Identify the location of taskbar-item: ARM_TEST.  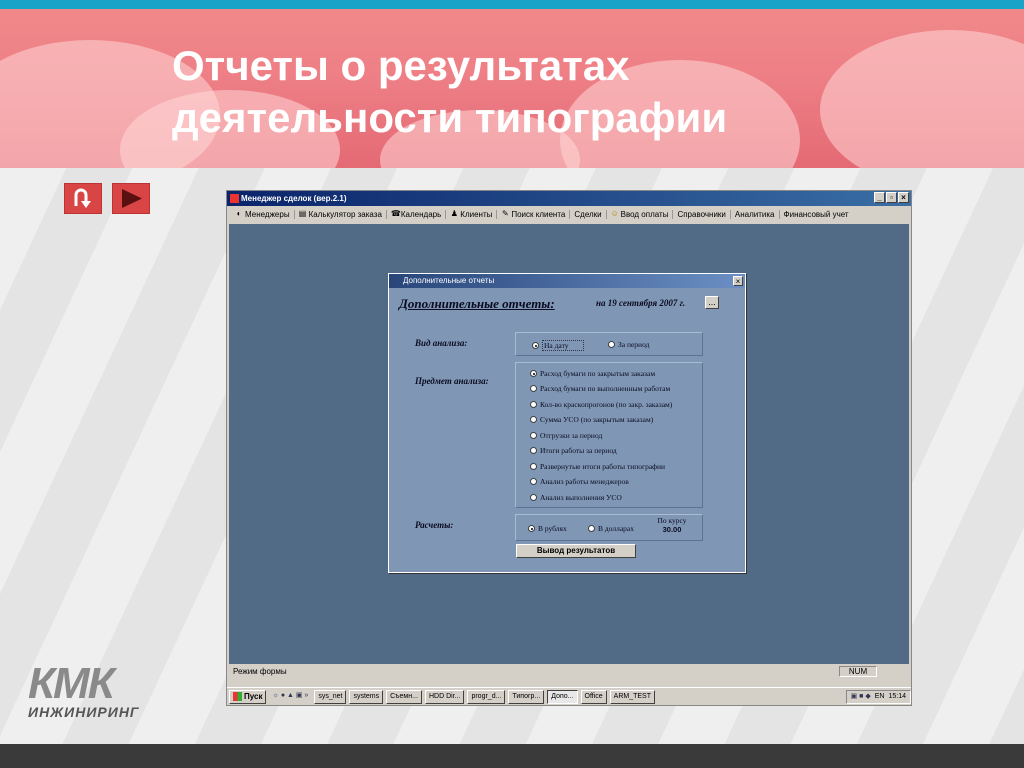
(632, 696).